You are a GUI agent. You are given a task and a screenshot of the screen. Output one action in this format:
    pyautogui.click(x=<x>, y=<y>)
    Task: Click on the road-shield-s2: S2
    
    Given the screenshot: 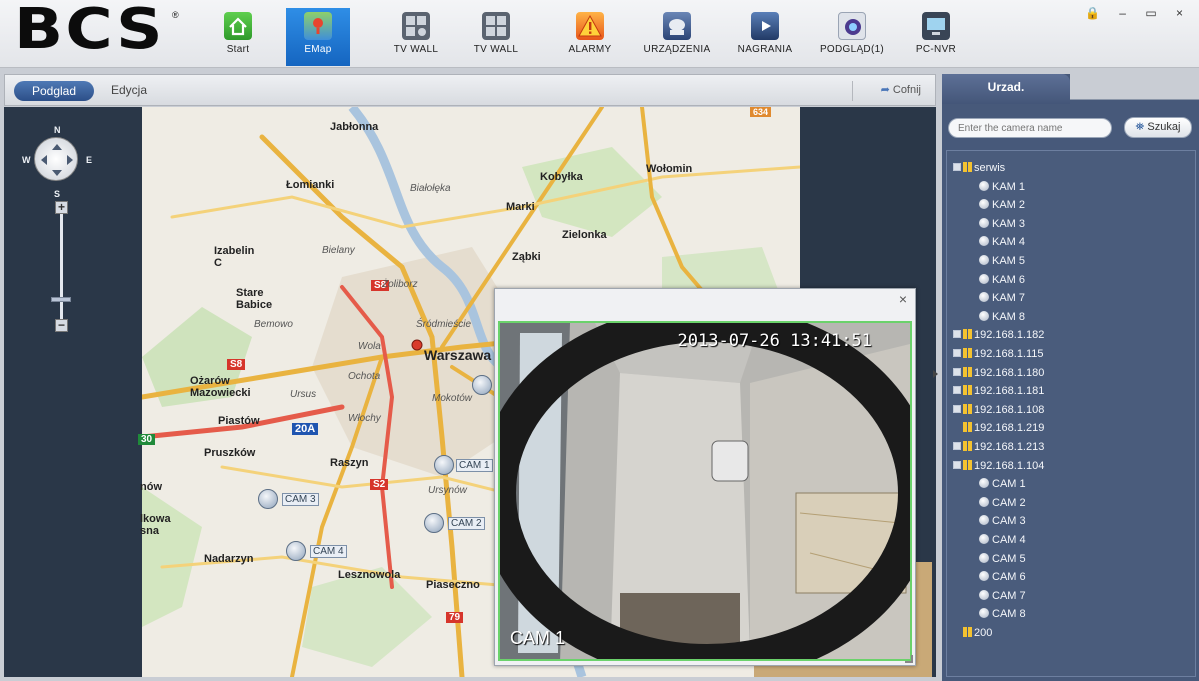 What is the action you would take?
    pyautogui.click(x=379, y=484)
    